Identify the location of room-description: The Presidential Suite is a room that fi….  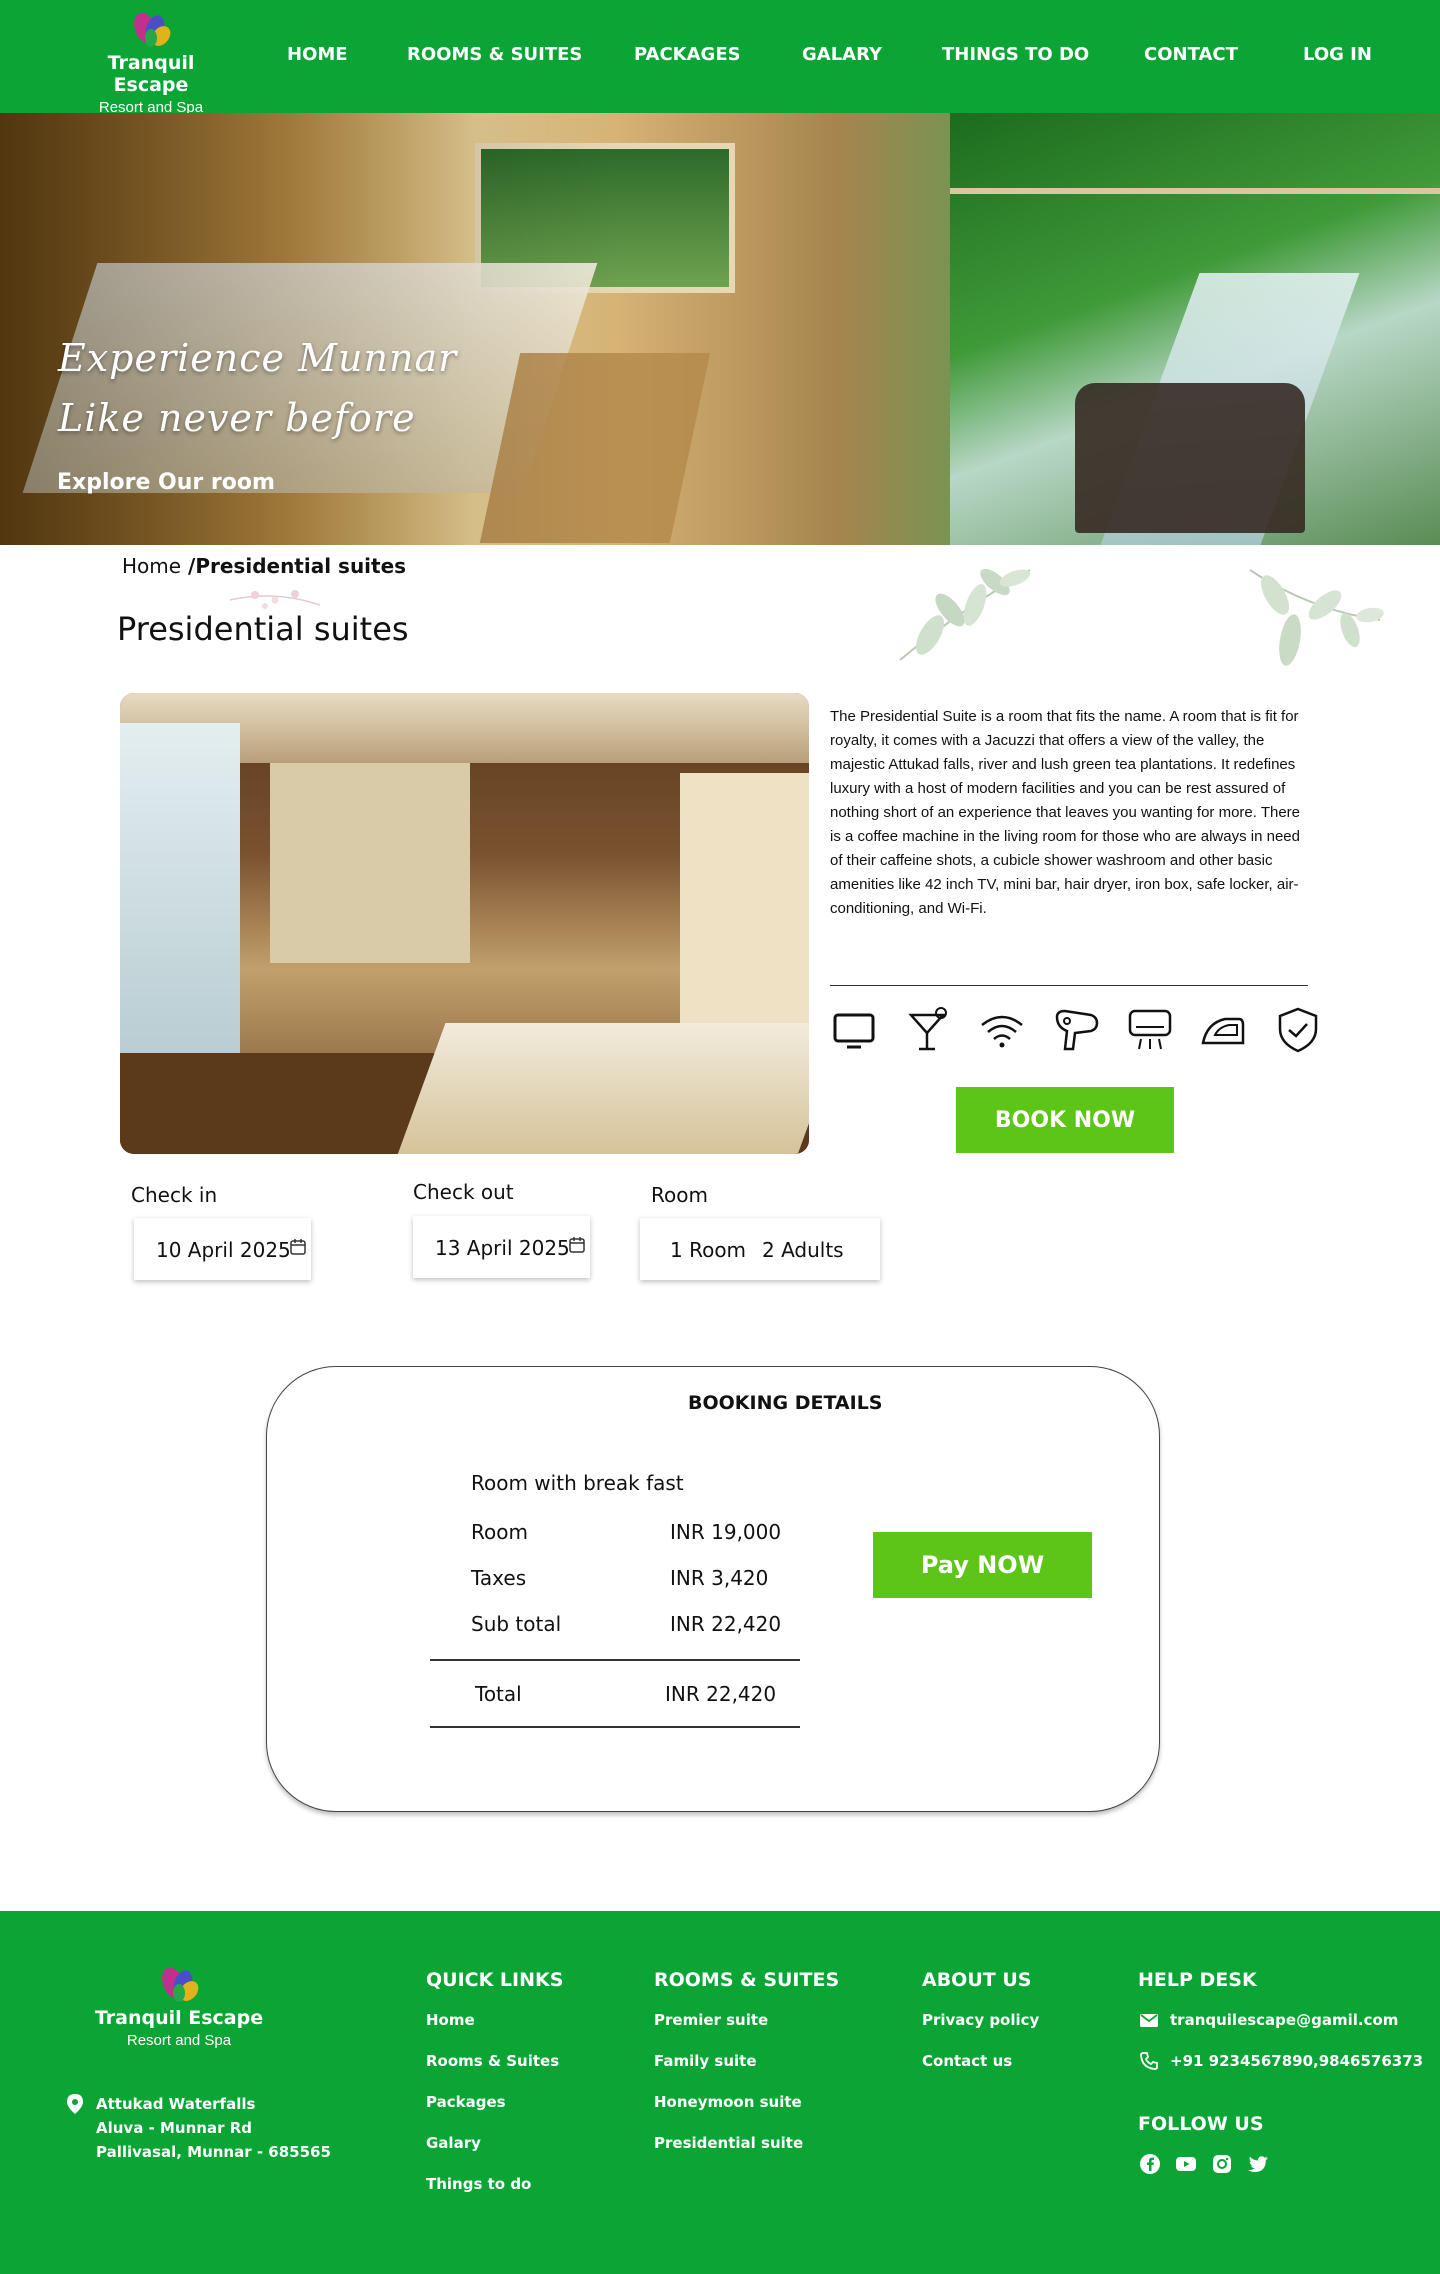
(1065, 812).